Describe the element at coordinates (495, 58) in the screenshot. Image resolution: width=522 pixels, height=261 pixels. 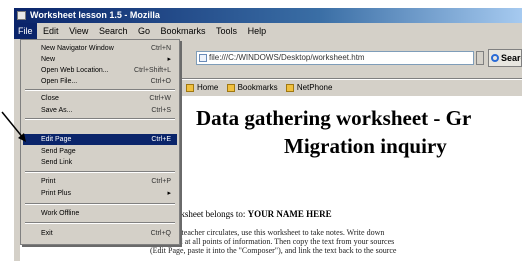
I see `search-icon` at that location.